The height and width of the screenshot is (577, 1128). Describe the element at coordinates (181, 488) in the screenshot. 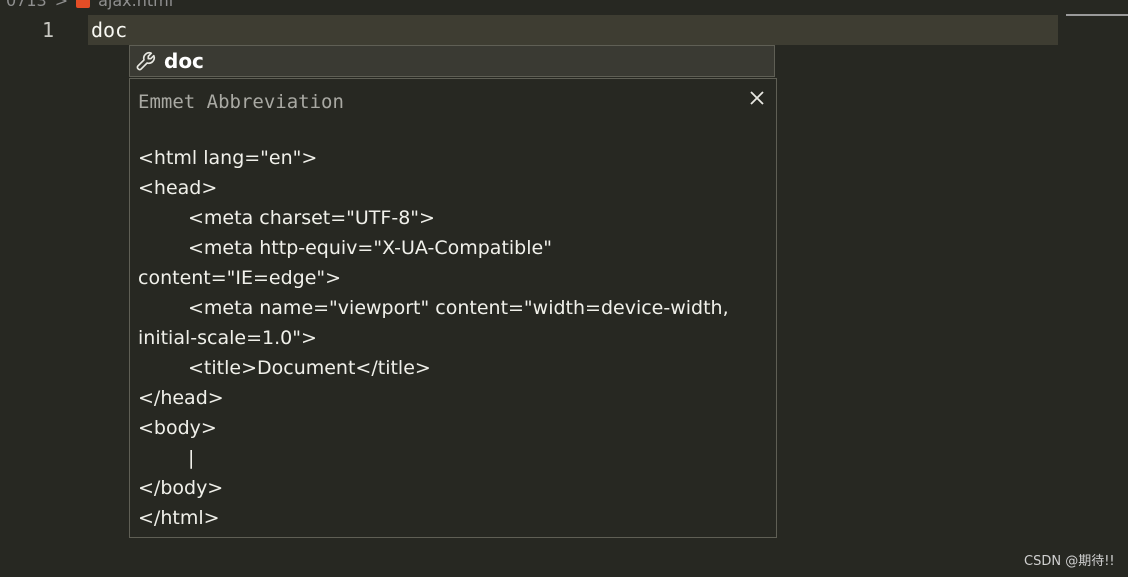

I see `preview-line: </body>` at that location.